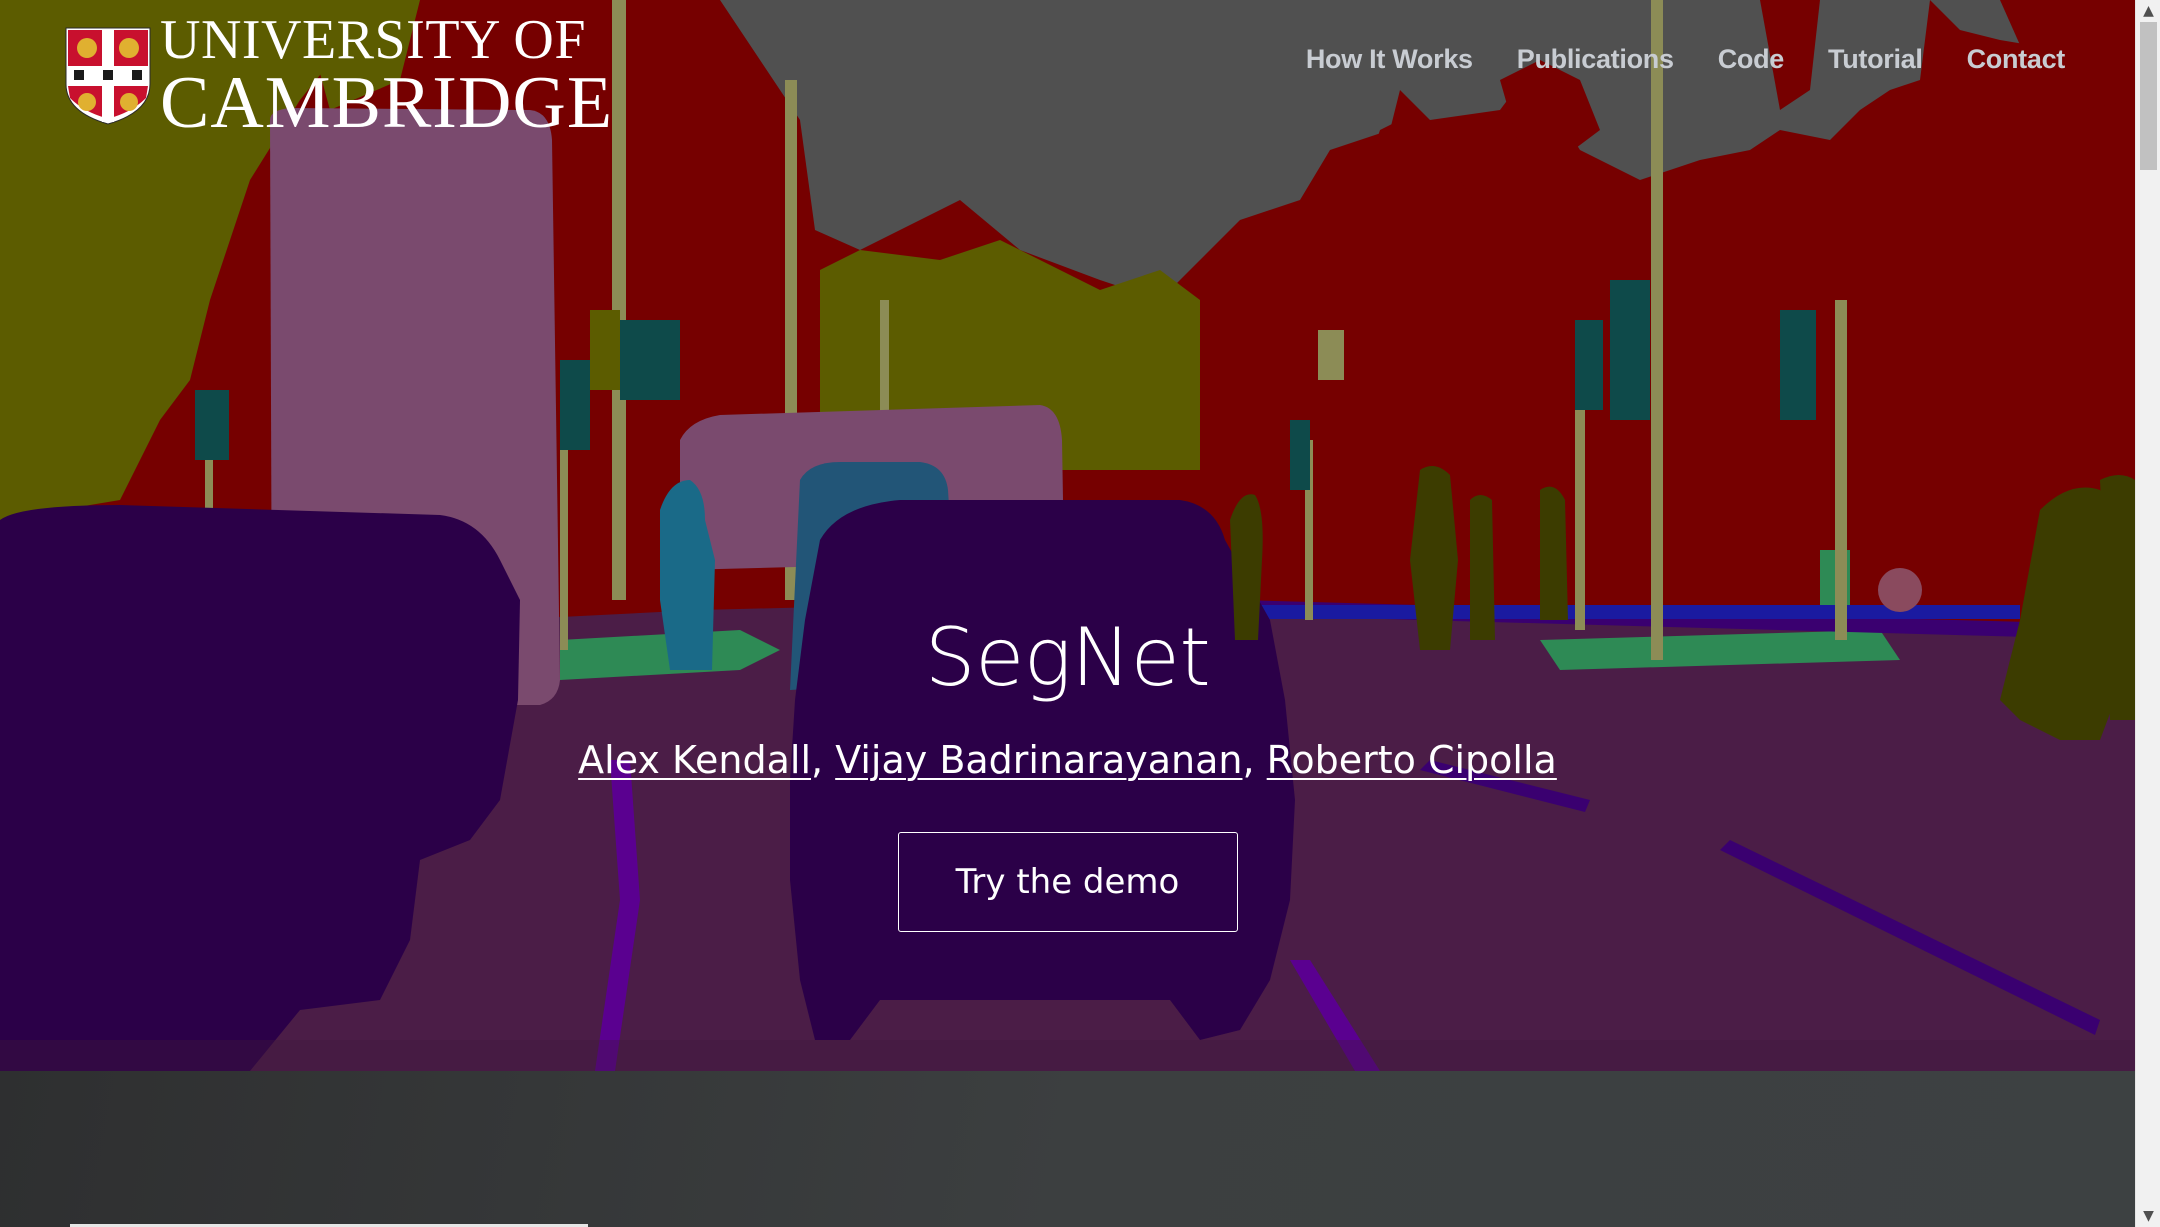 This screenshot has width=2160, height=1227. I want to click on nav-how-it-works: How It Works, so click(1389, 59).